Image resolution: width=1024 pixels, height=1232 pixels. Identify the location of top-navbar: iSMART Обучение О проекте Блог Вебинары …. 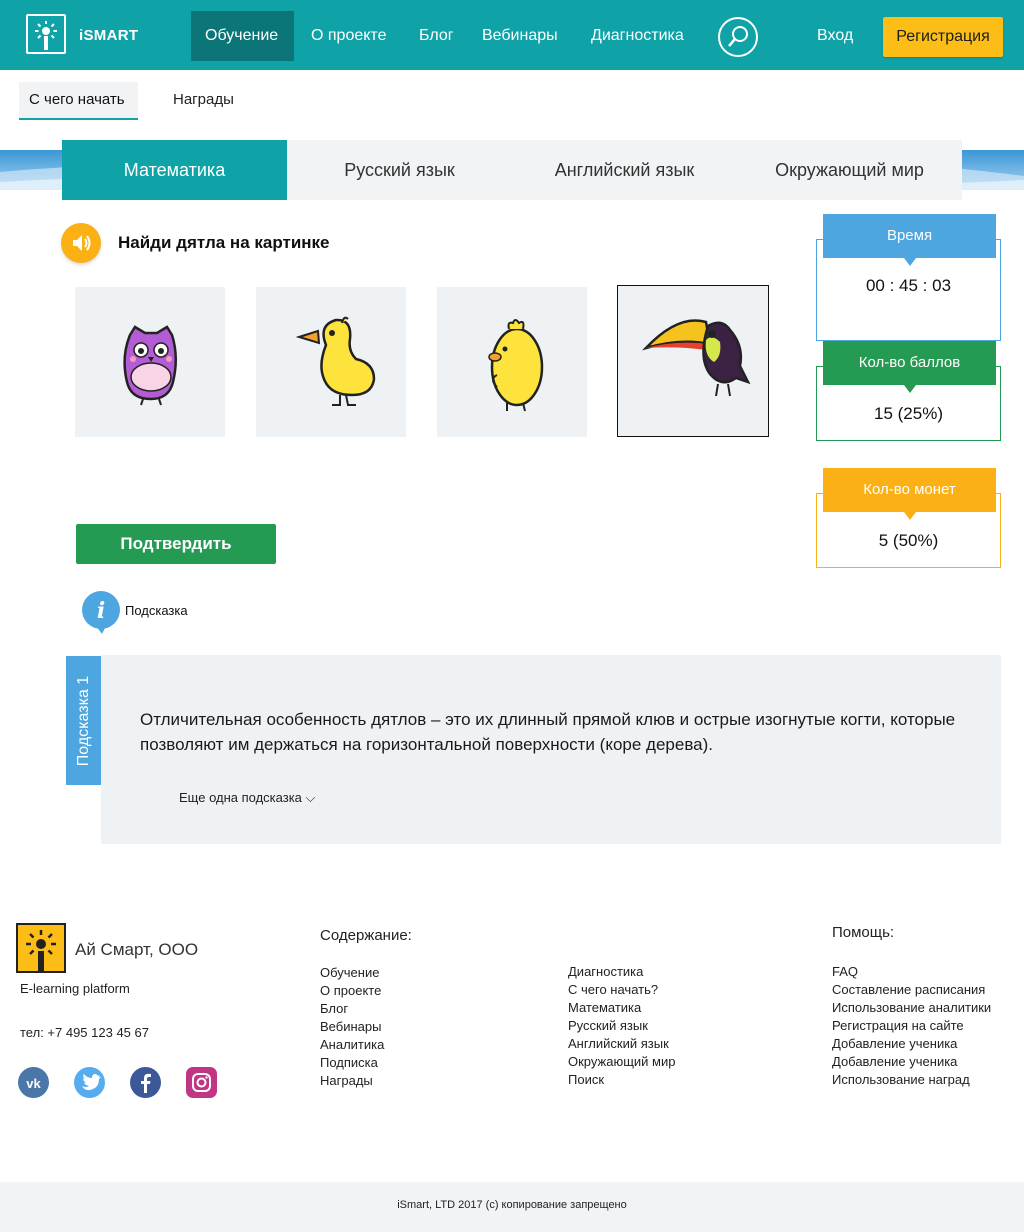
(512, 35).